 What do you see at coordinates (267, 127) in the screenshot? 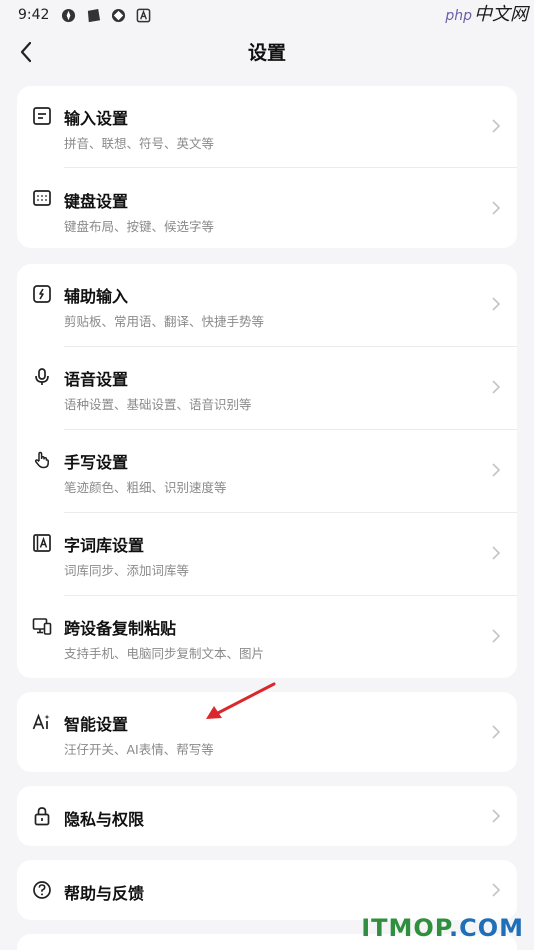
I see `settings-item-input: 输入设置 拼音、联想、符号、英文等` at bounding box center [267, 127].